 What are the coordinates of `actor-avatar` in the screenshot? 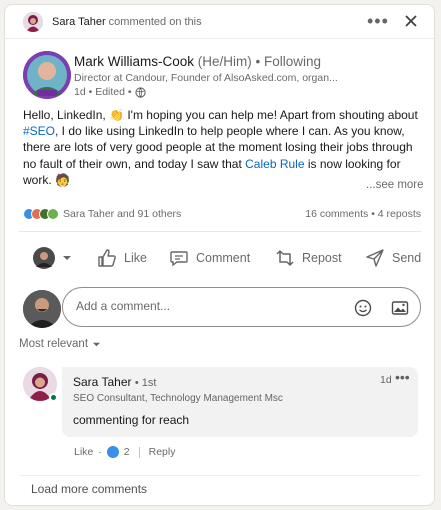 It's located at (33, 22).